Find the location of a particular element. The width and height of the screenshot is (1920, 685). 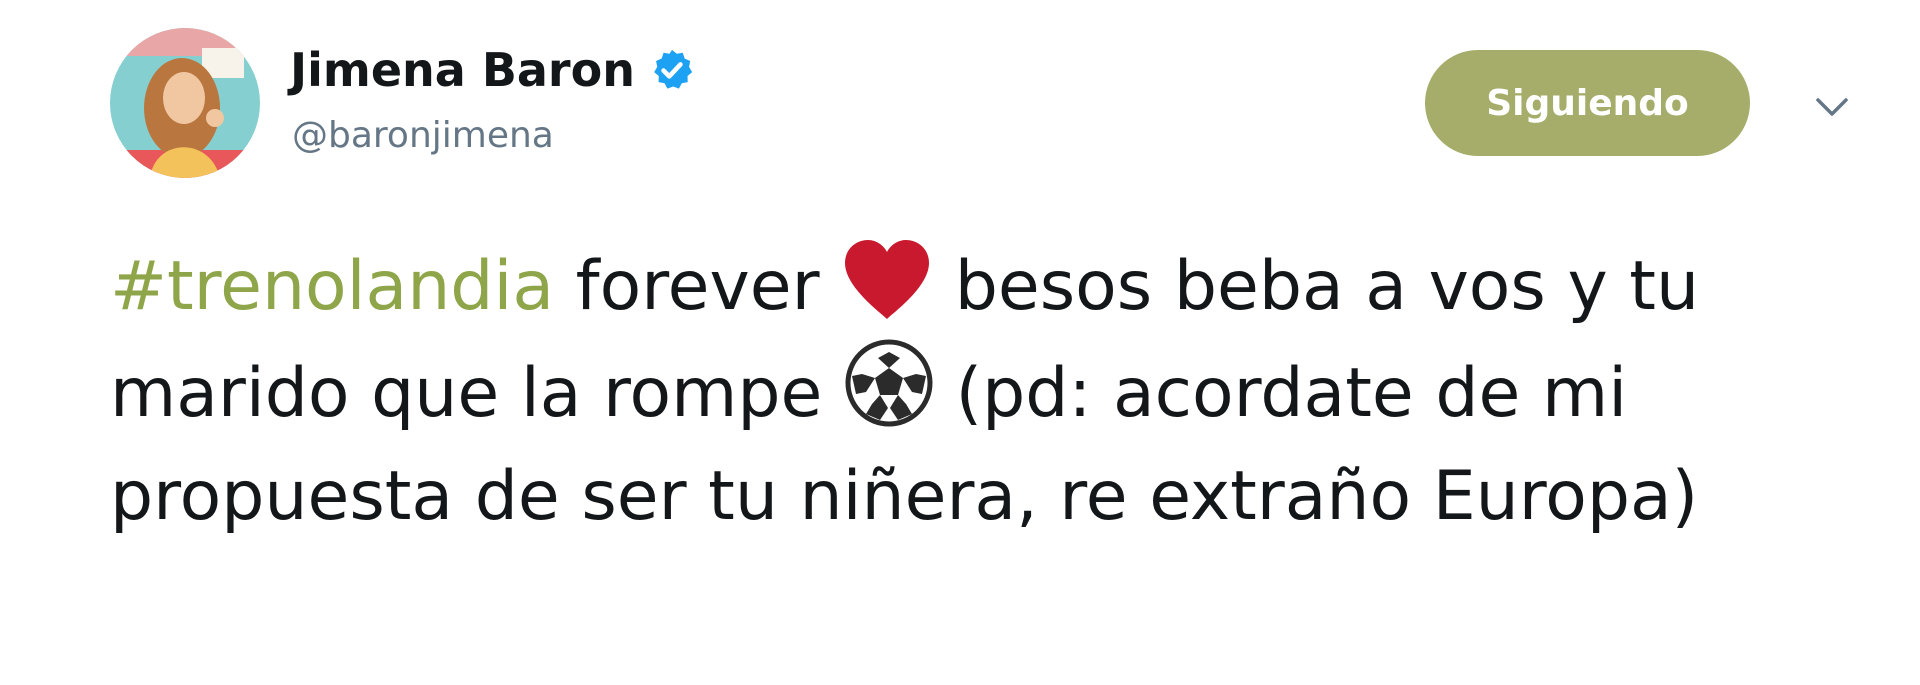

verified-badge-icon is located at coordinates (672, 70).